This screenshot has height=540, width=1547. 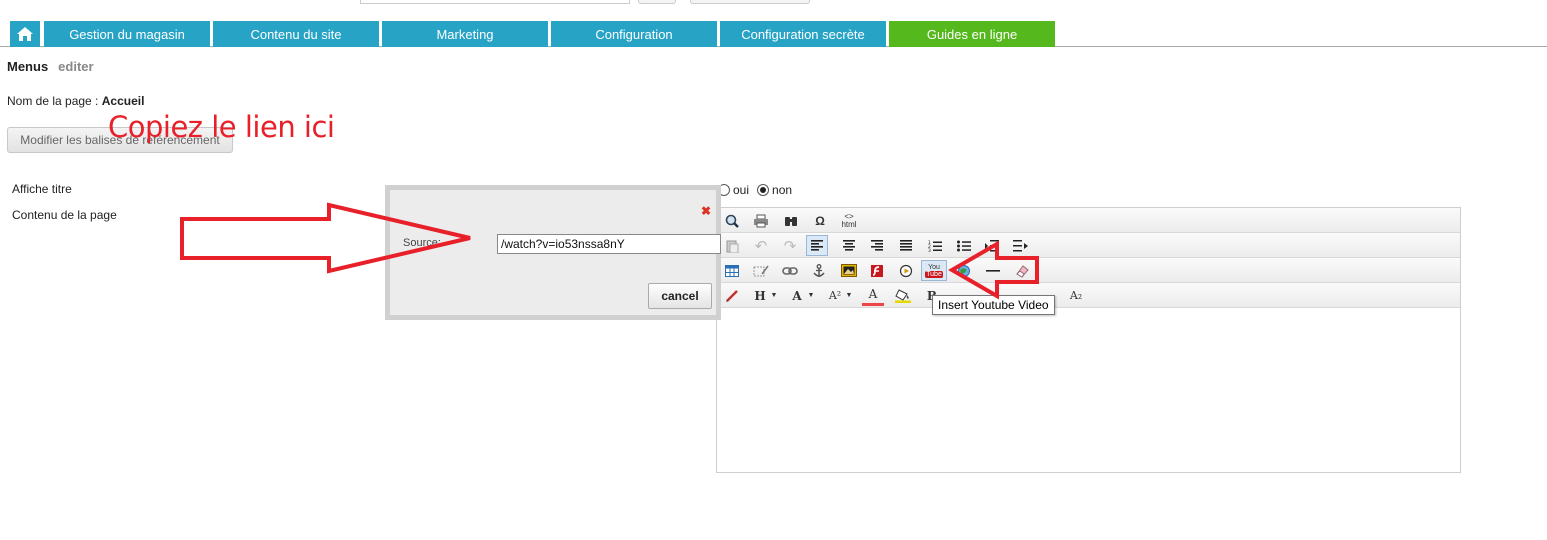 What do you see at coordinates (325, 238) in the screenshot?
I see `annotation-arrow-right` at bounding box center [325, 238].